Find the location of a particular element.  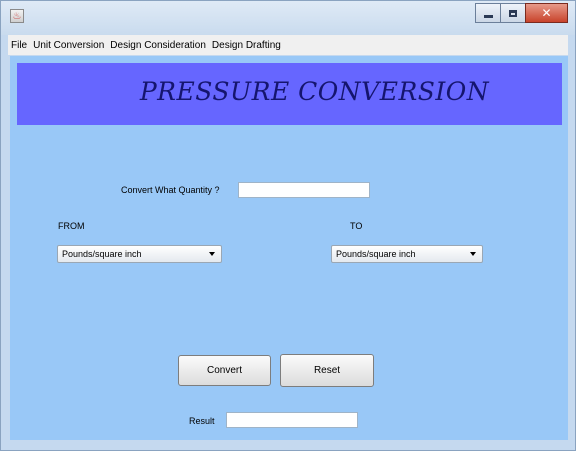

close-icon: ✕ is located at coordinates (546, 13).